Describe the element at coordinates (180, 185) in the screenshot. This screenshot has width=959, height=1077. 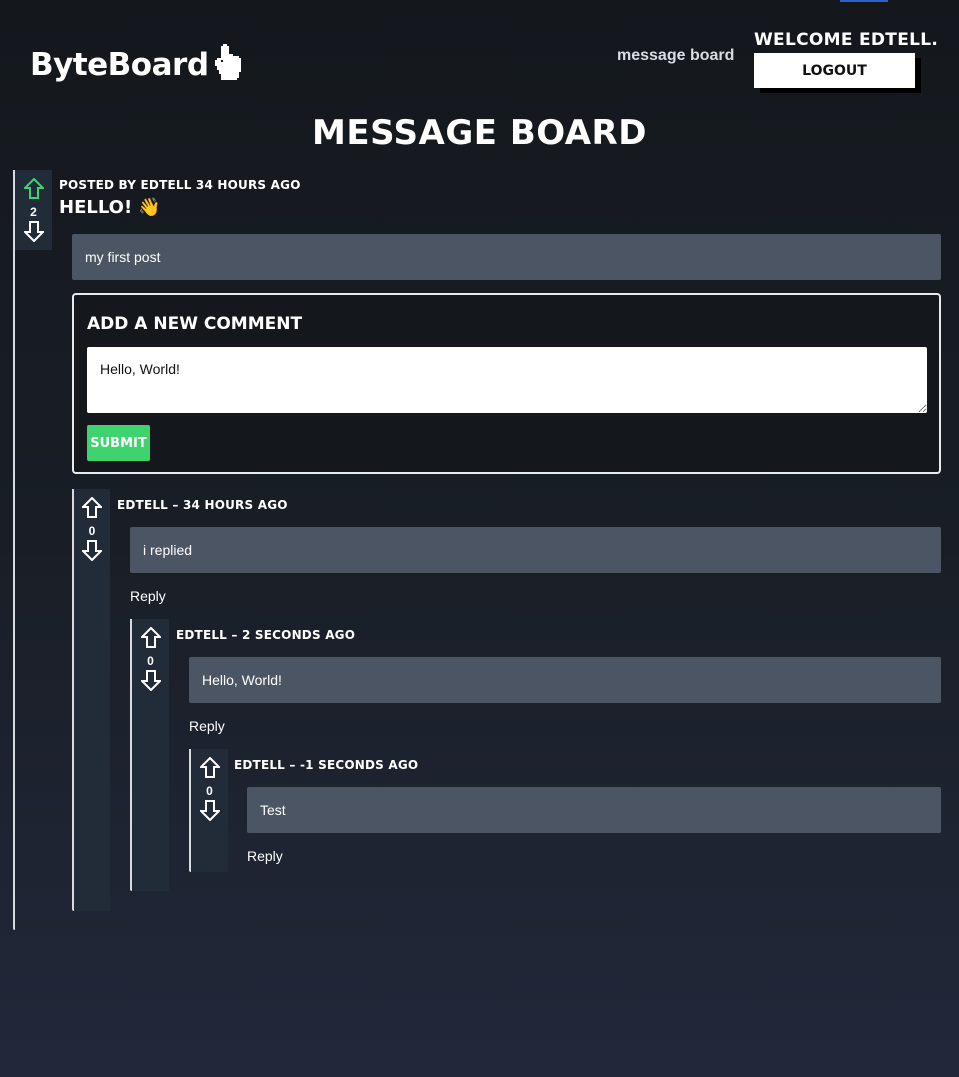
I see `post-meta: Posted by edtell 34 hours ago` at that location.